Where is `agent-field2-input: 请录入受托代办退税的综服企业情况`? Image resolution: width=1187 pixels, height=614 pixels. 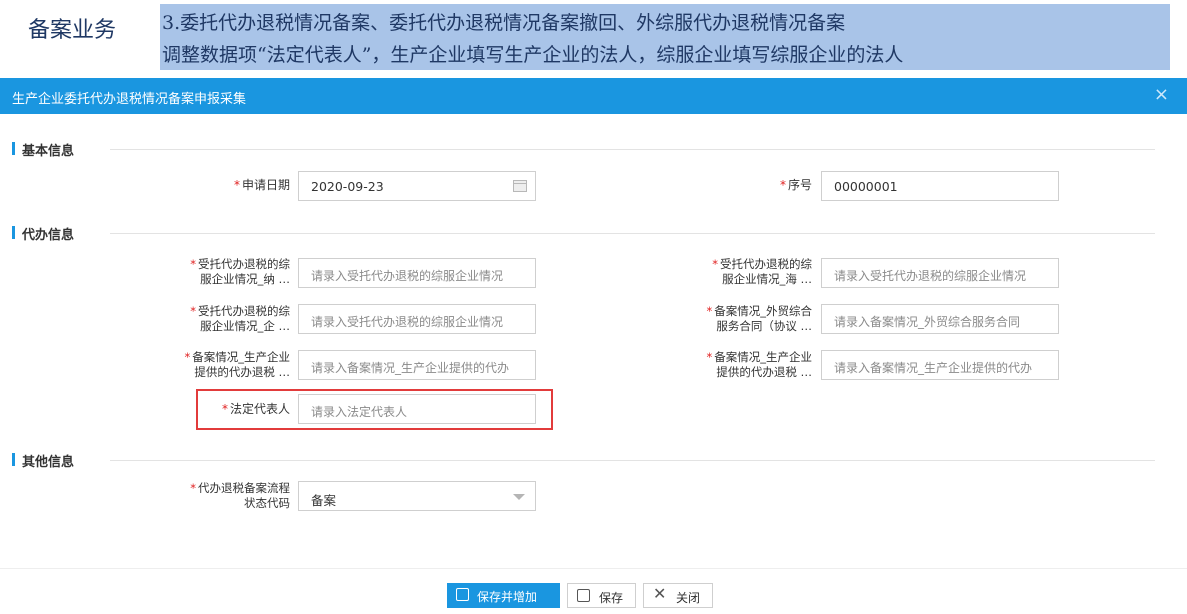 agent-field2-input: 请录入受托代办退税的综服企业情况 is located at coordinates (940, 273).